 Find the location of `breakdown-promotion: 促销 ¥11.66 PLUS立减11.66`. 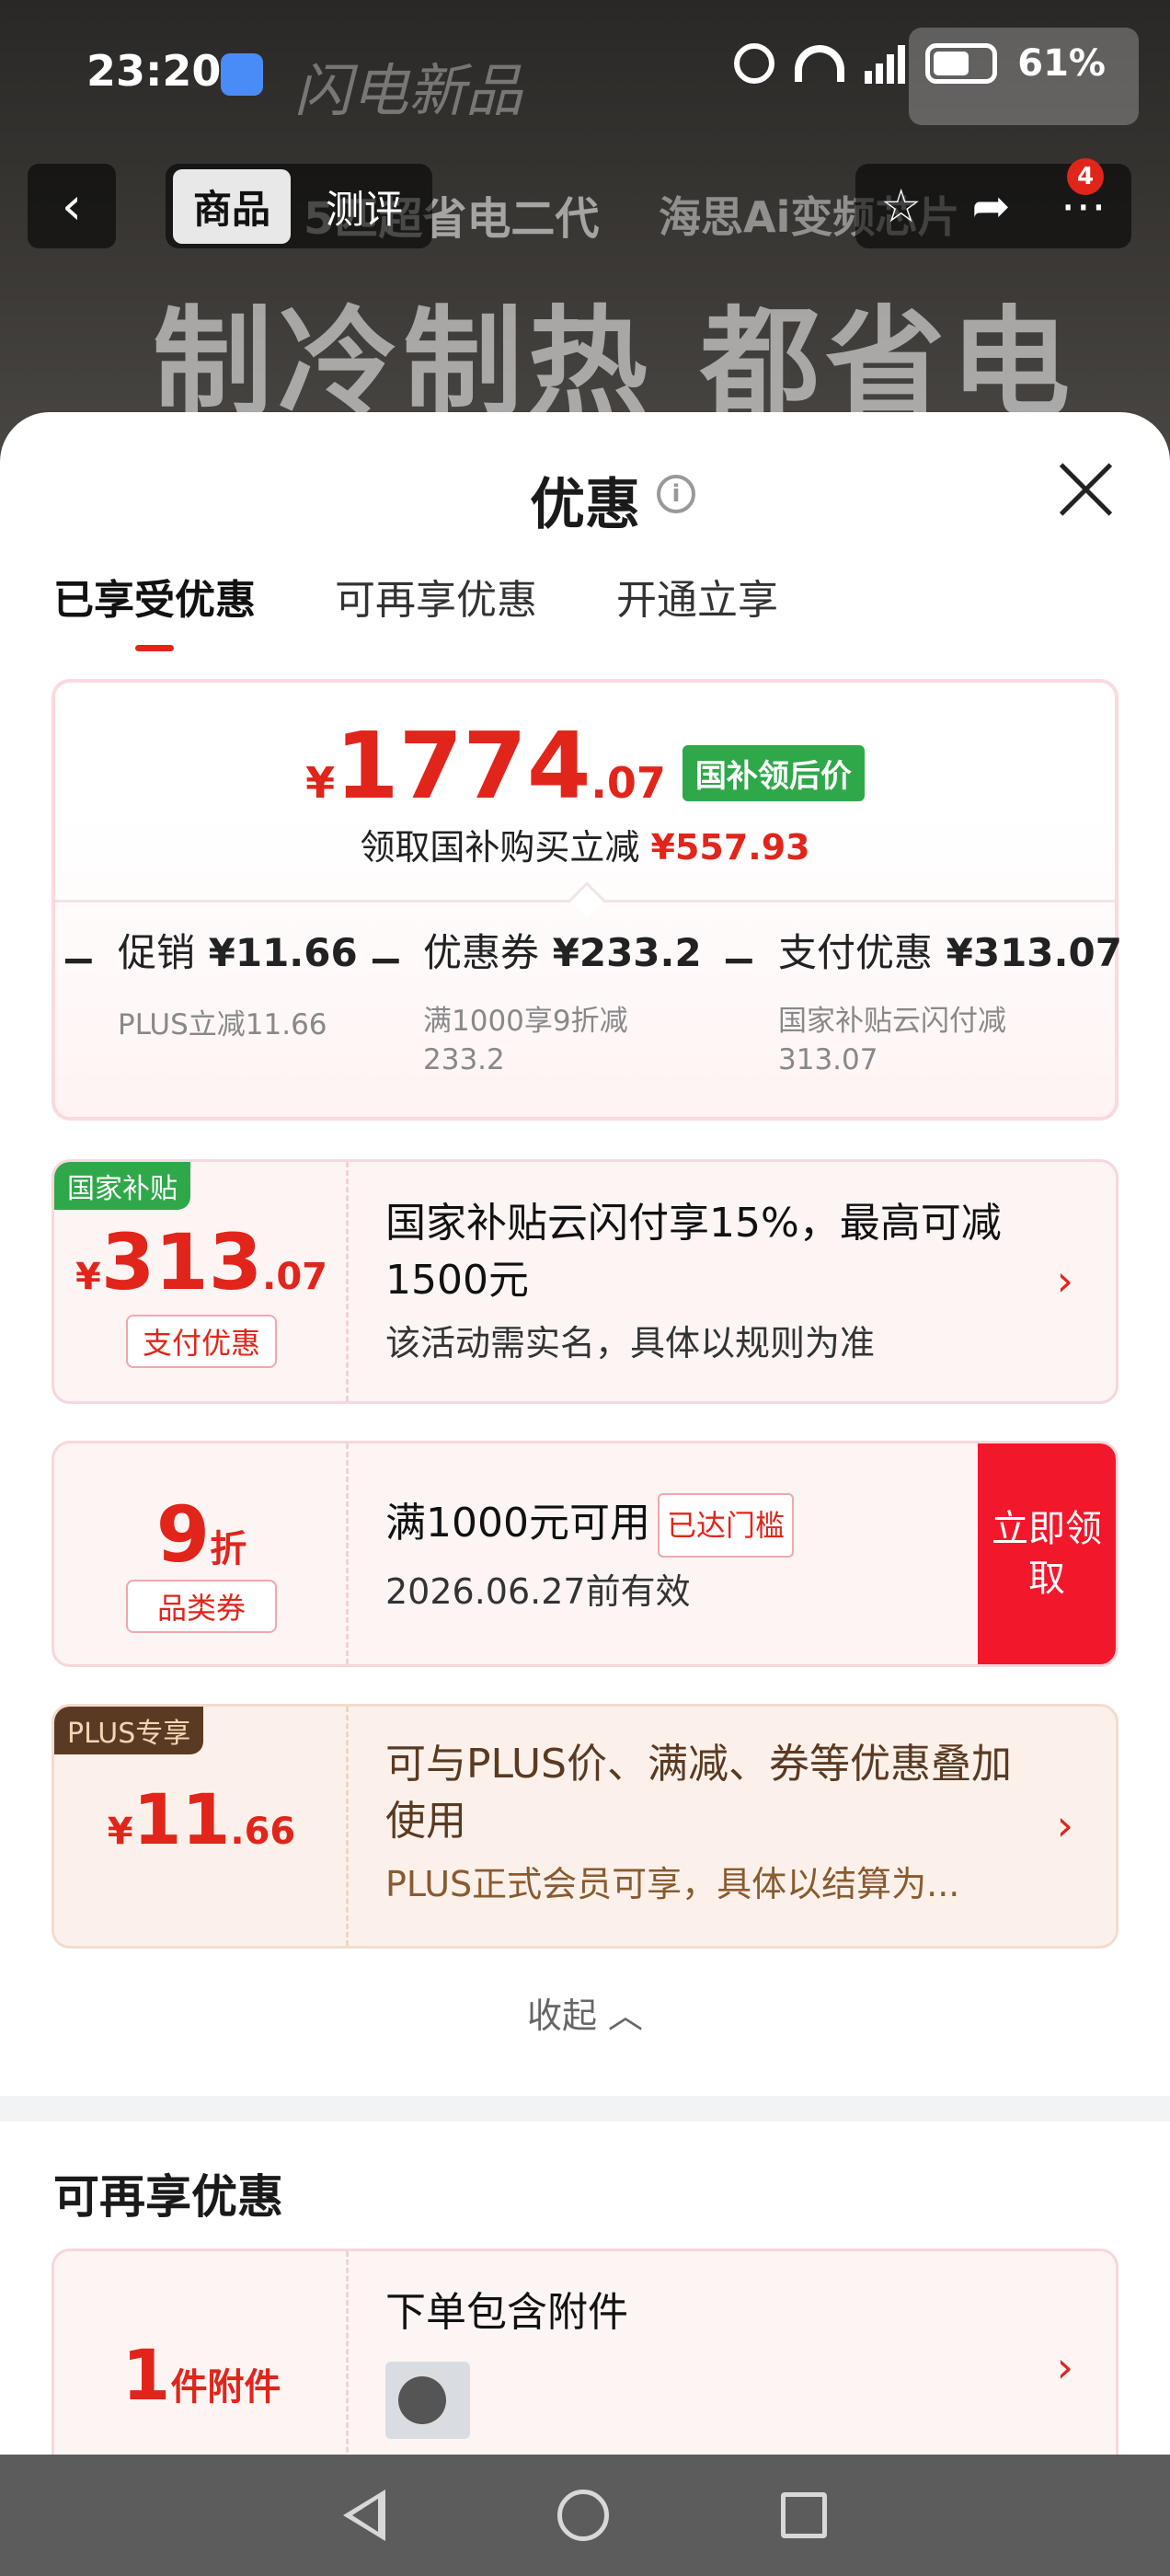

breakdown-promotion: 促销 ¥11.66 PLUS立减11.66 is located at coordinates (238, 983).